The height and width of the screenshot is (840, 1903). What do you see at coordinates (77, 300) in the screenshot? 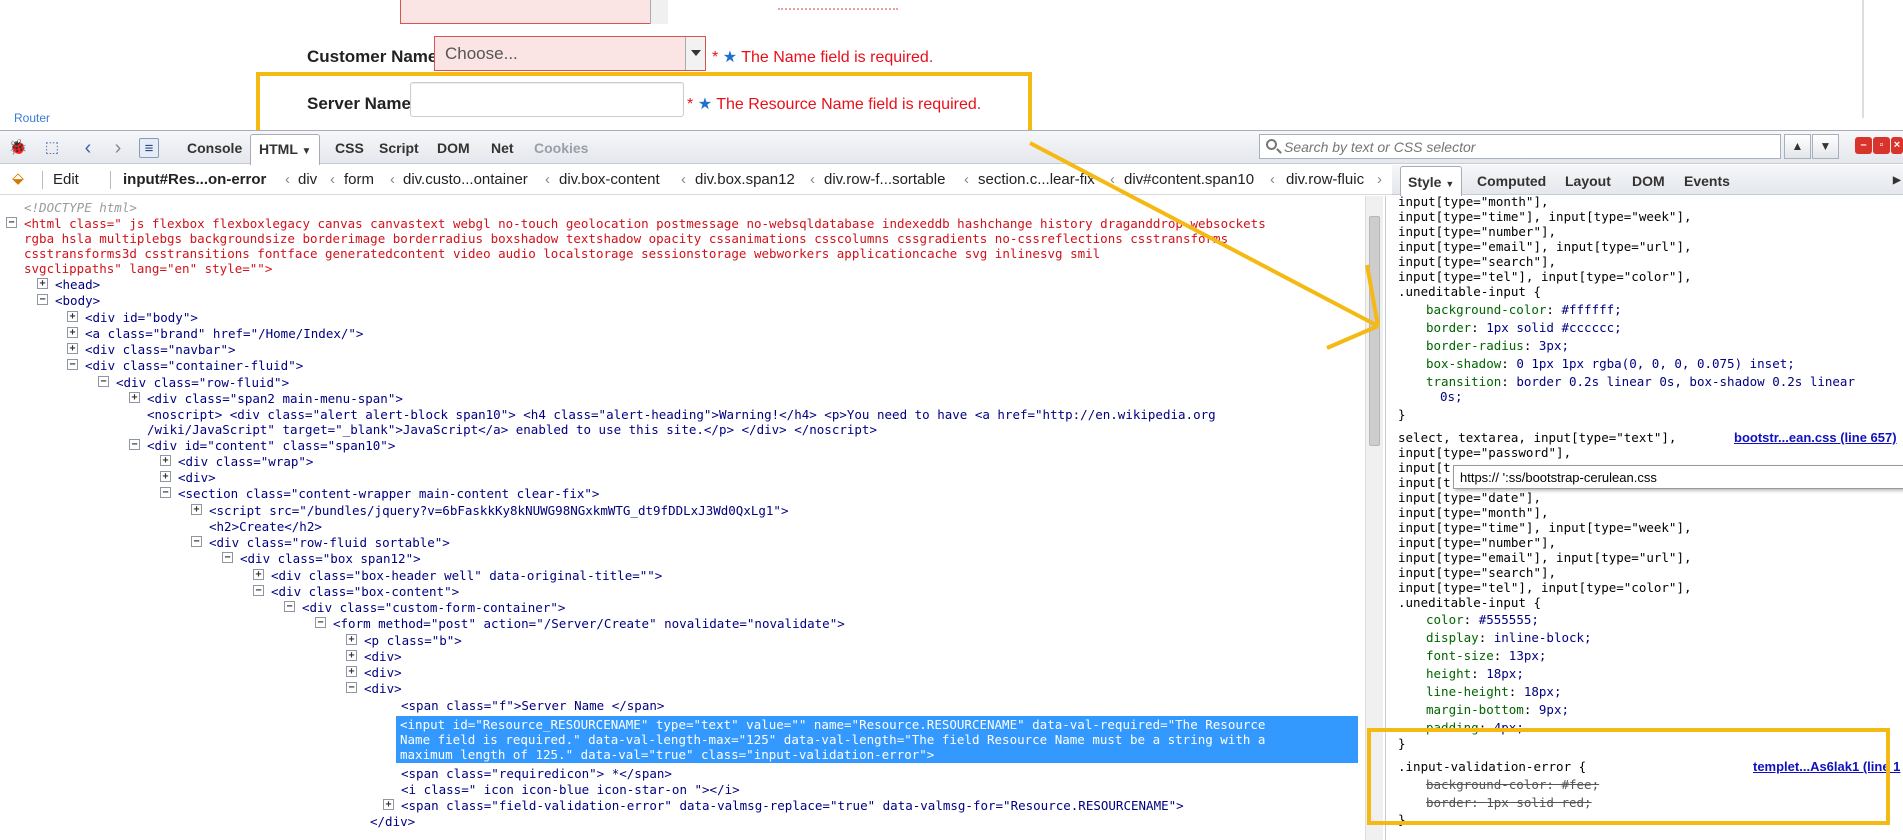
I see `tree-node-body: <body>` at bounding box center [77, 300].